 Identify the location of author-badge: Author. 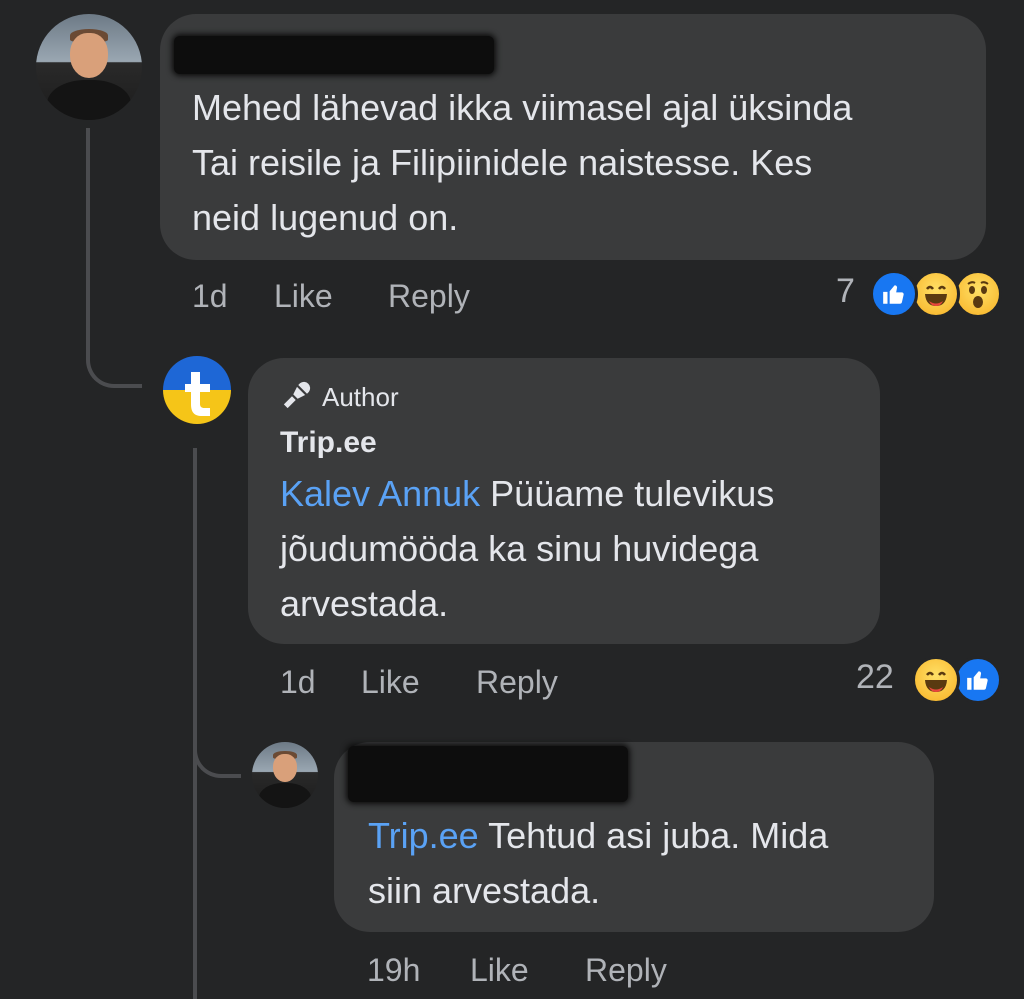
(340, 397).